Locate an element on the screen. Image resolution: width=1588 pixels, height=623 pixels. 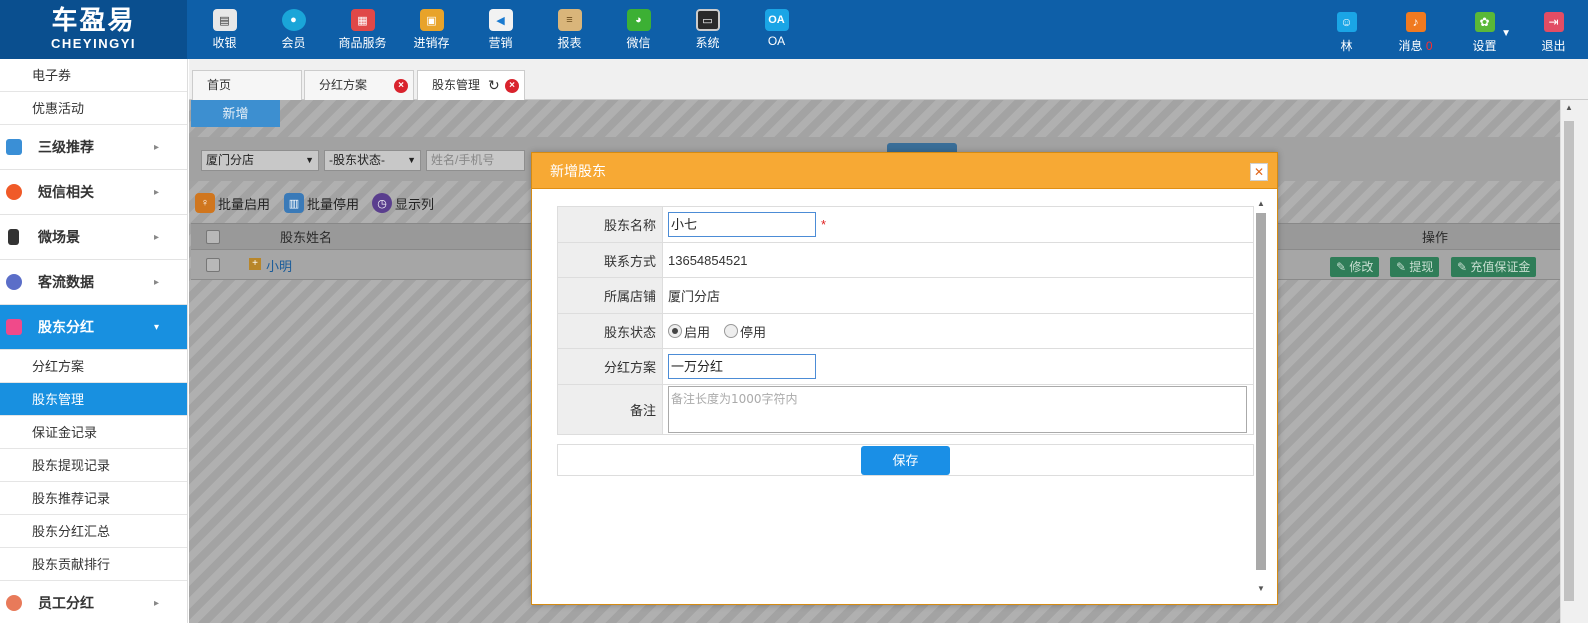
expand-icon: + is located at coordinates (255, 264).